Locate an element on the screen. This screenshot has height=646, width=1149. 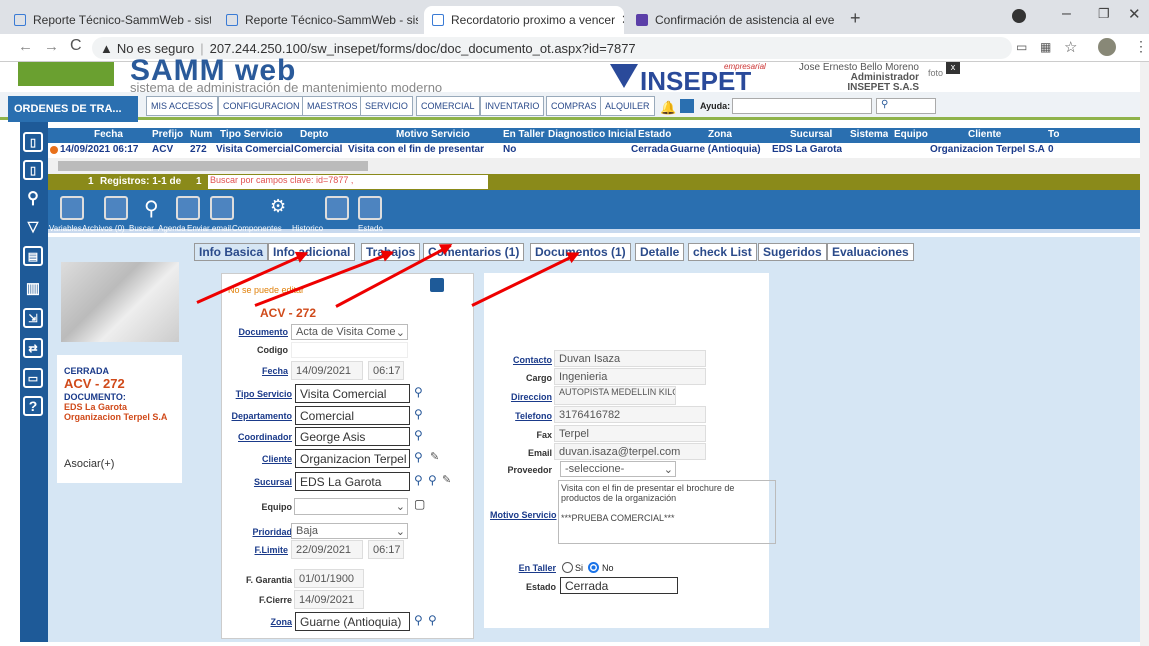
tab-evaluaciones: Evaluaciones is located at coordinates (870, 252).